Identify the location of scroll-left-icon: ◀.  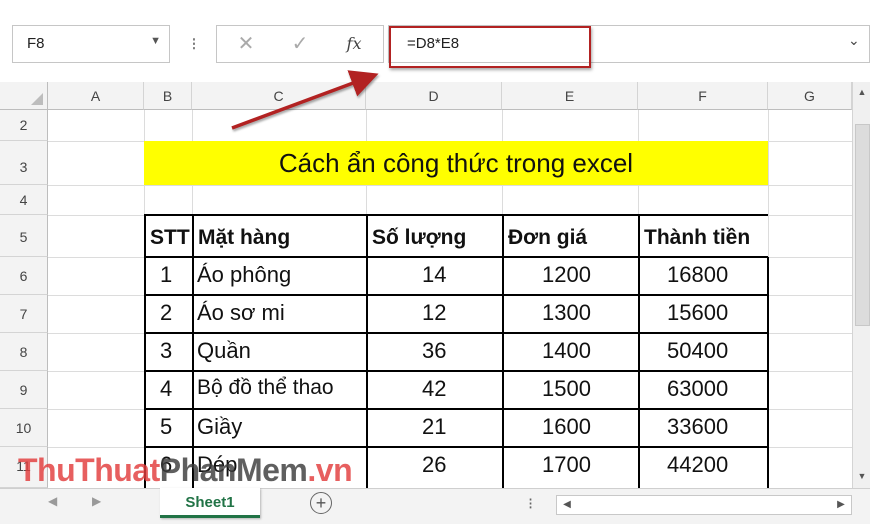
(567, 505).